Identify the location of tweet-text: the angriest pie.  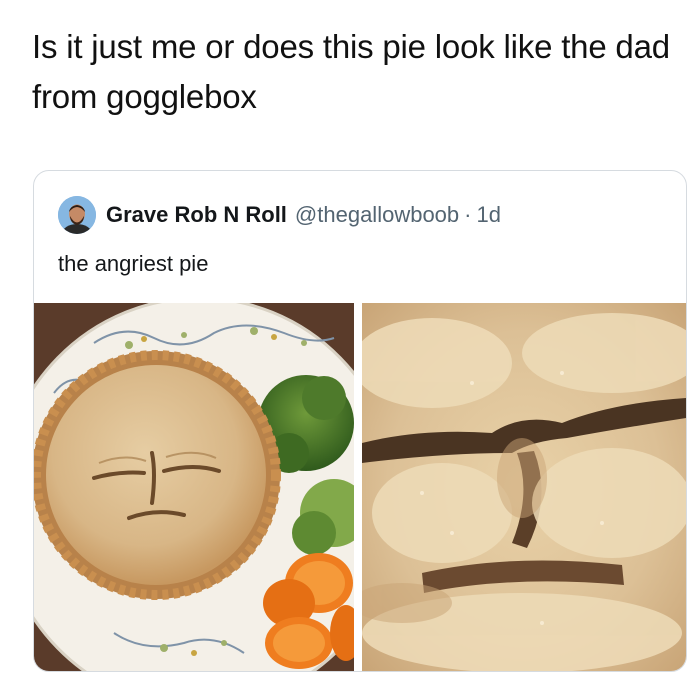
(133, 263).